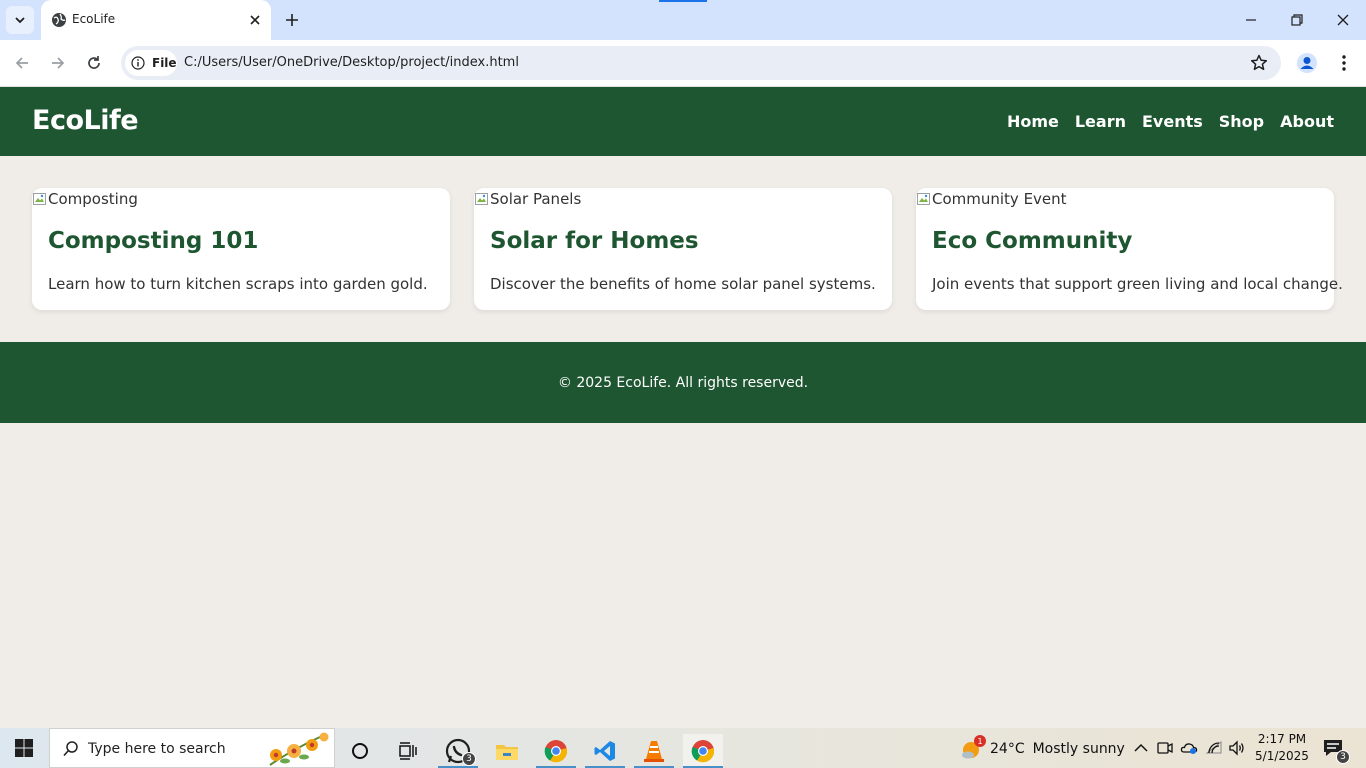 Image resolution: width=1366 pixels, height=768 pixels. What do you see at coordinates (299, 749) in the screenshot?
I see `flowers-decoration-icon` at bounding box center [299, 749].